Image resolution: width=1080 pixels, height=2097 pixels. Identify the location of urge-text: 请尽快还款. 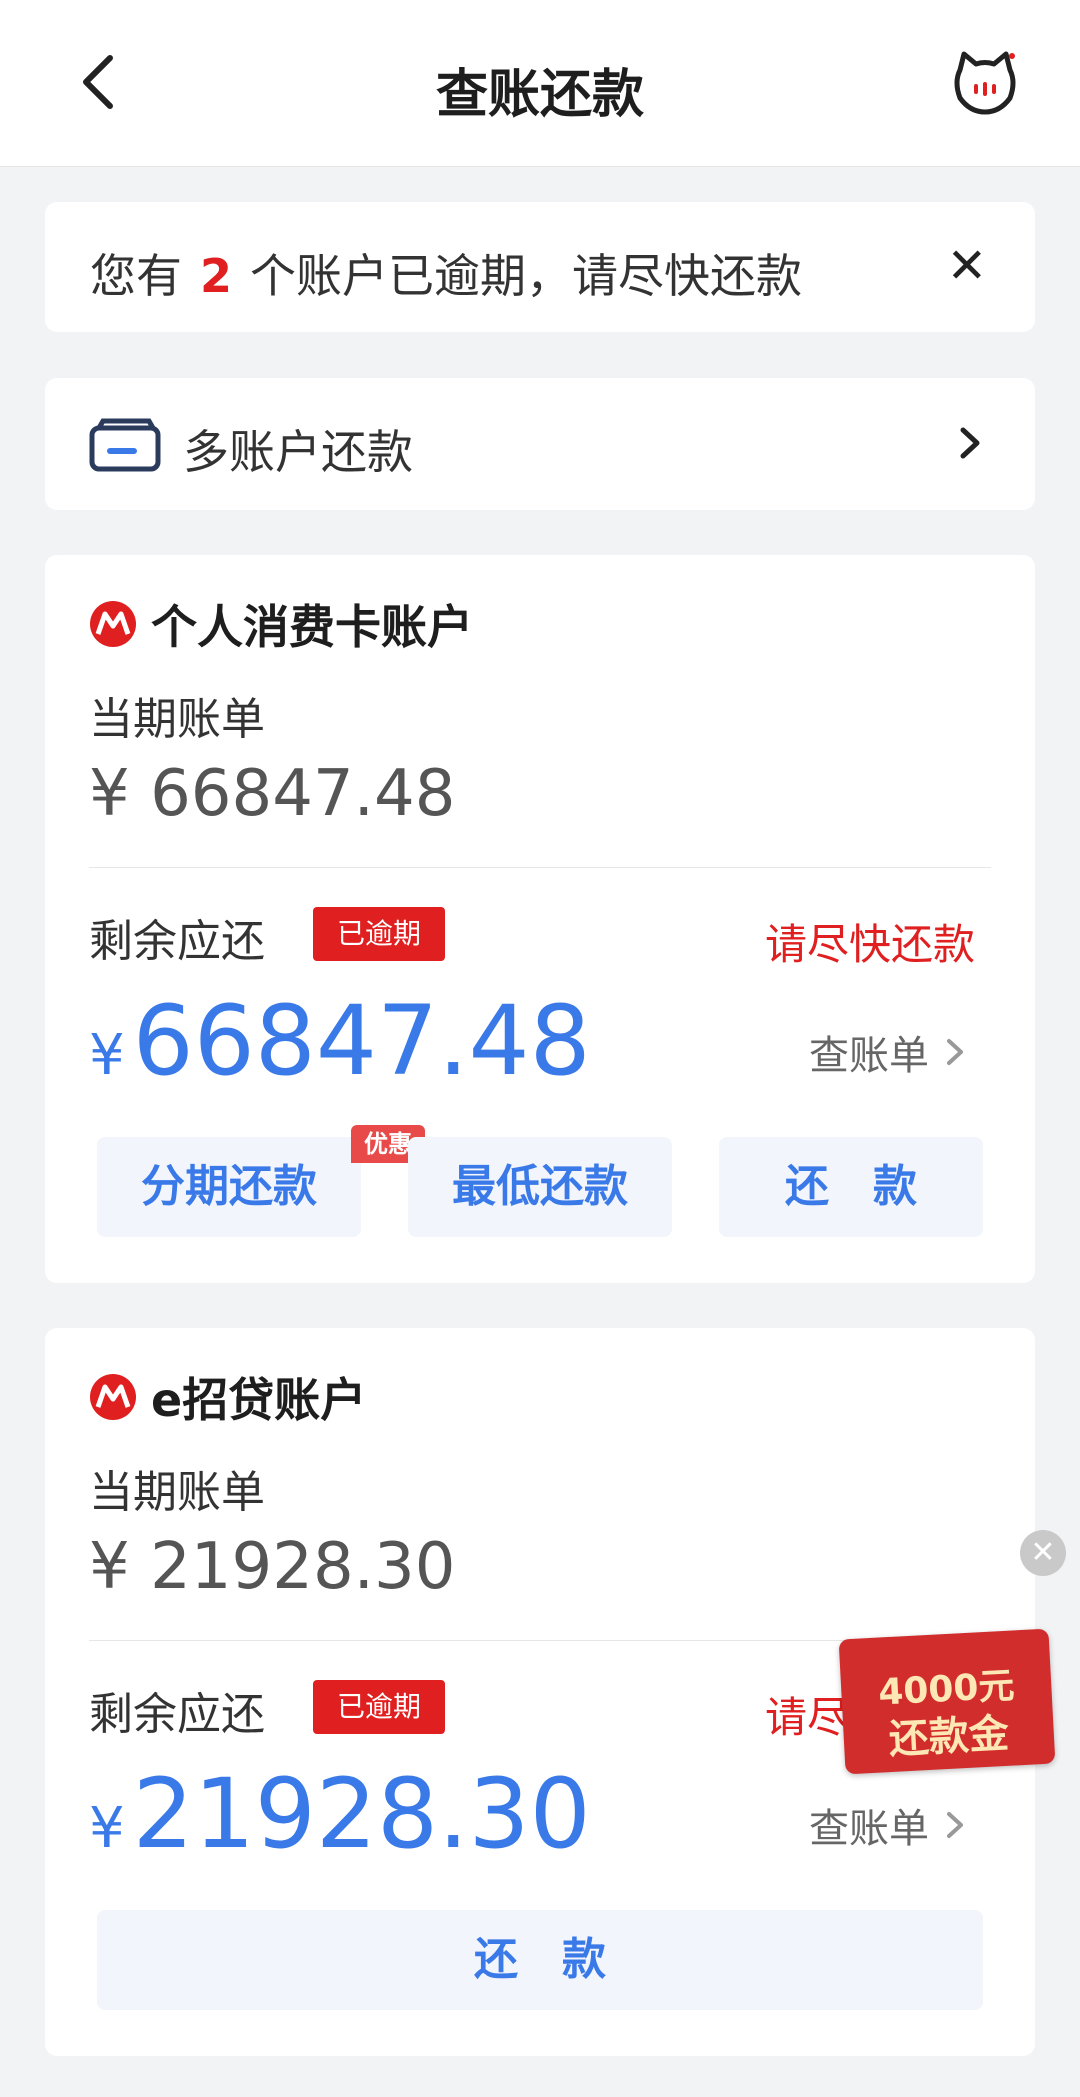
(869, 944).